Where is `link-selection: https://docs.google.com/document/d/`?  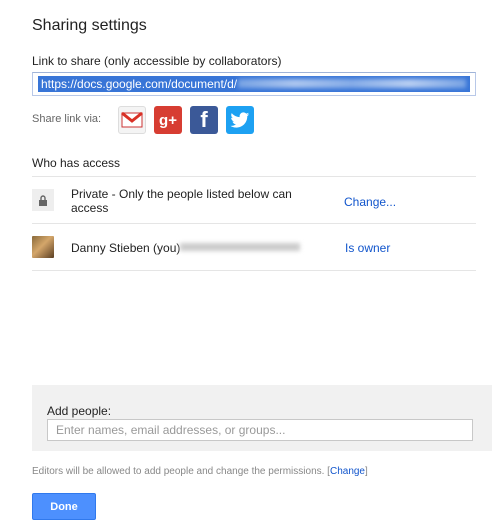 link-selection: https://docs.google.com/document/d/ is located at coordinates (254, 84).